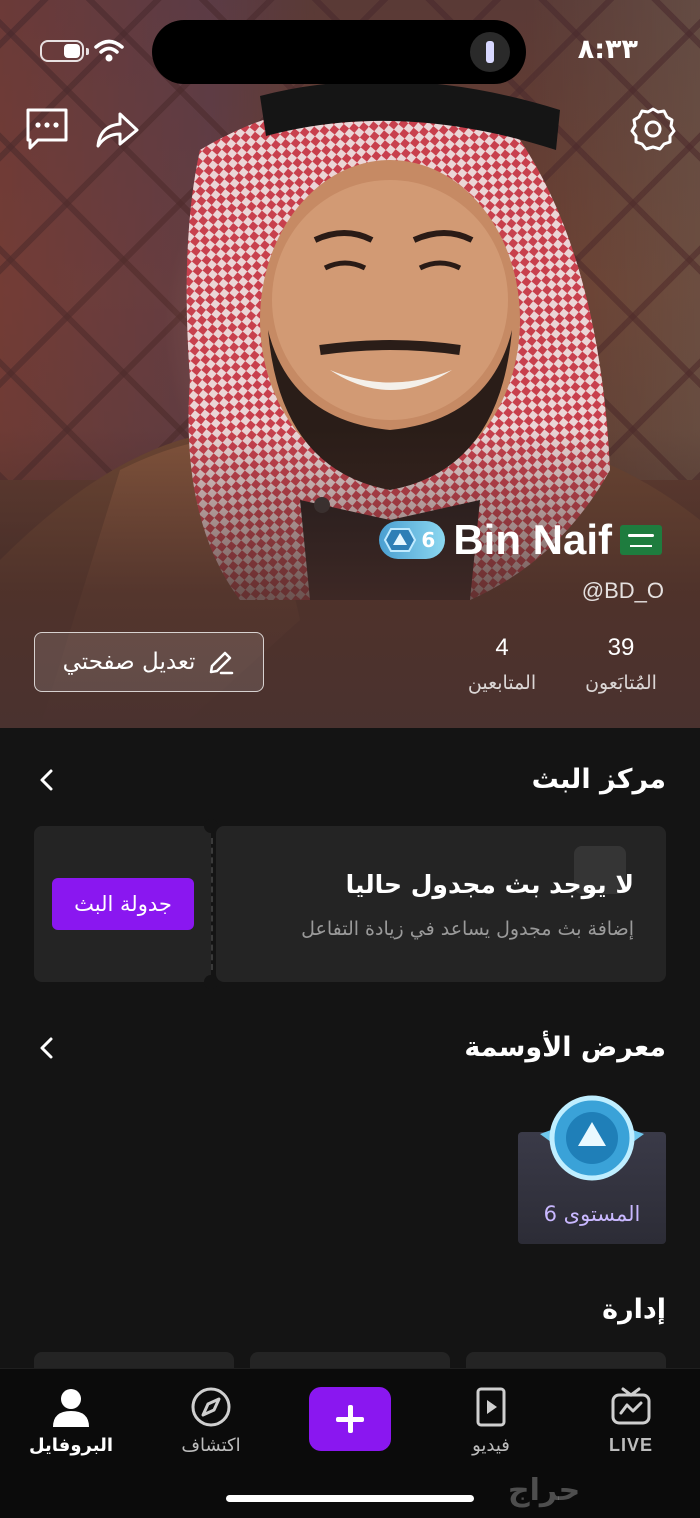 This screenshot has height=1518, width=700. I want to click on ticket-divider, so click(212, 904).